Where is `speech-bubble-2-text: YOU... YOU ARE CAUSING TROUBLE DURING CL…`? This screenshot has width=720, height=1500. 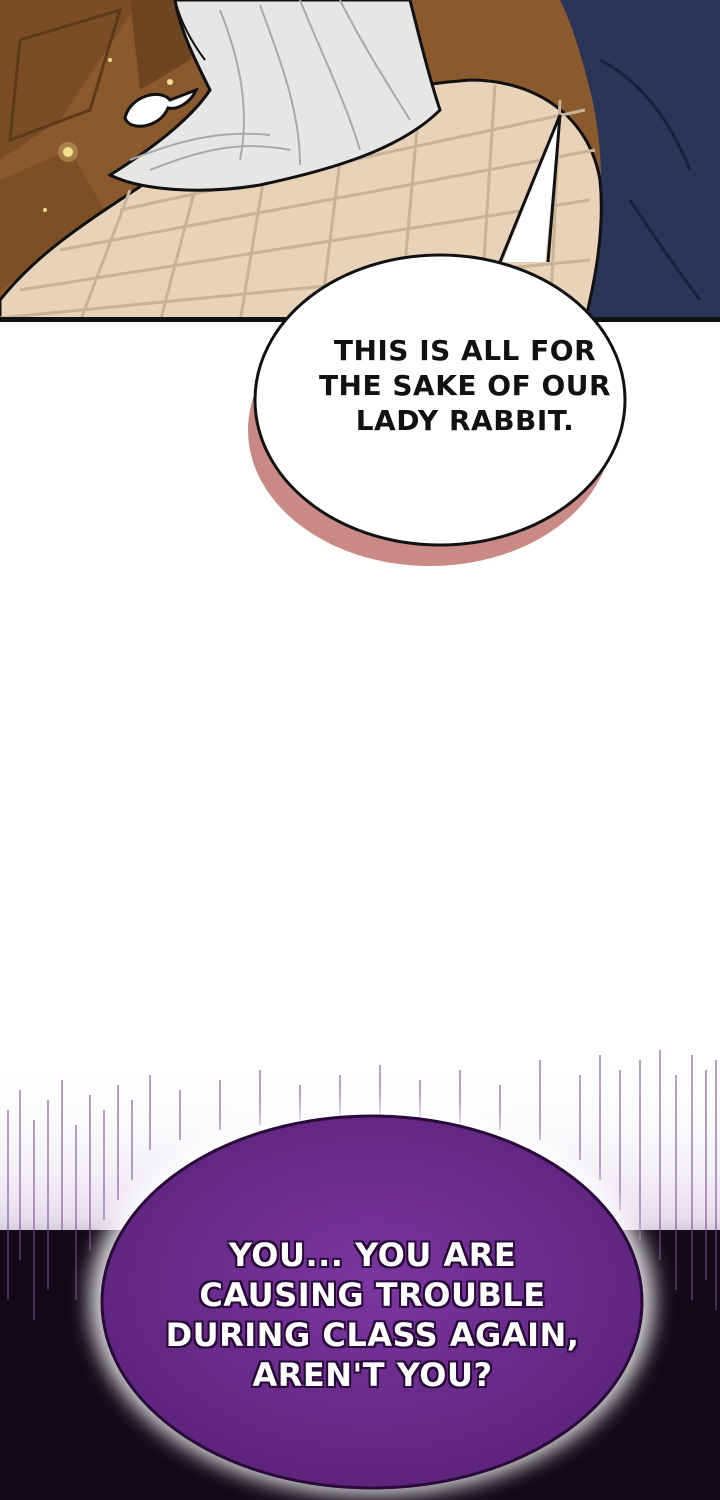 speech-bubble-2-text: YOU... YOU ARE CAUSING TROUBLE DURING CL… is located at coordinates (372, 1315).